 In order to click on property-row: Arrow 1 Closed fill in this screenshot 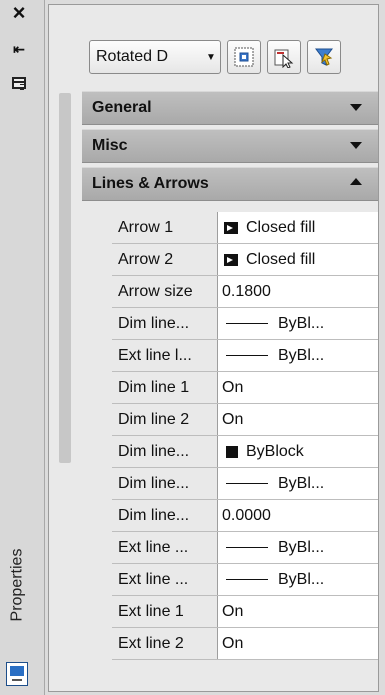, I will do `click(245, 228)`.